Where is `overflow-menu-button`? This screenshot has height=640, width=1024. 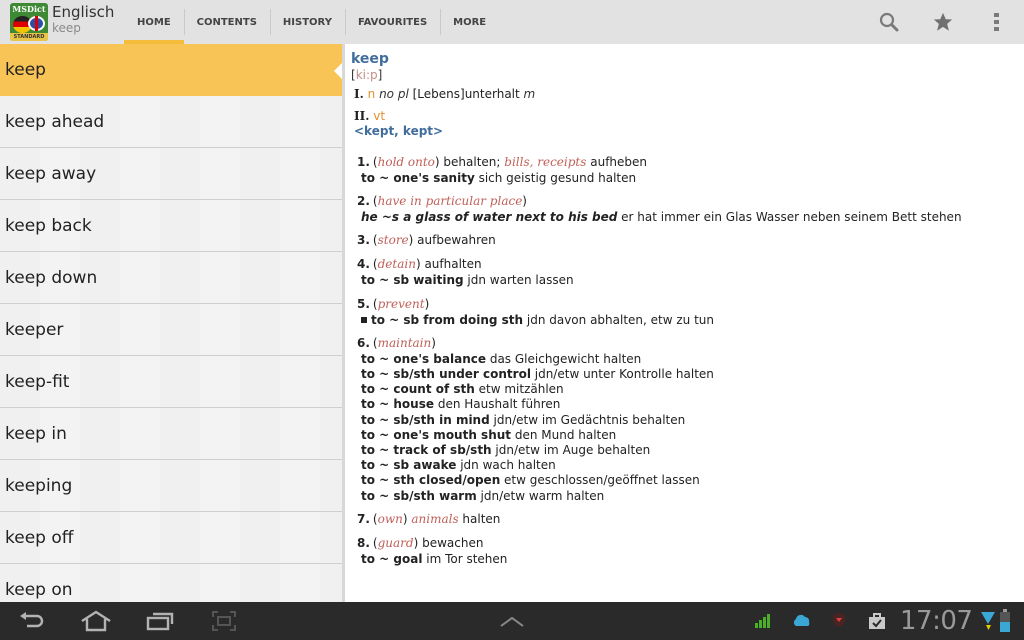
overflow-menu-button is located at coordinates (997, 22).